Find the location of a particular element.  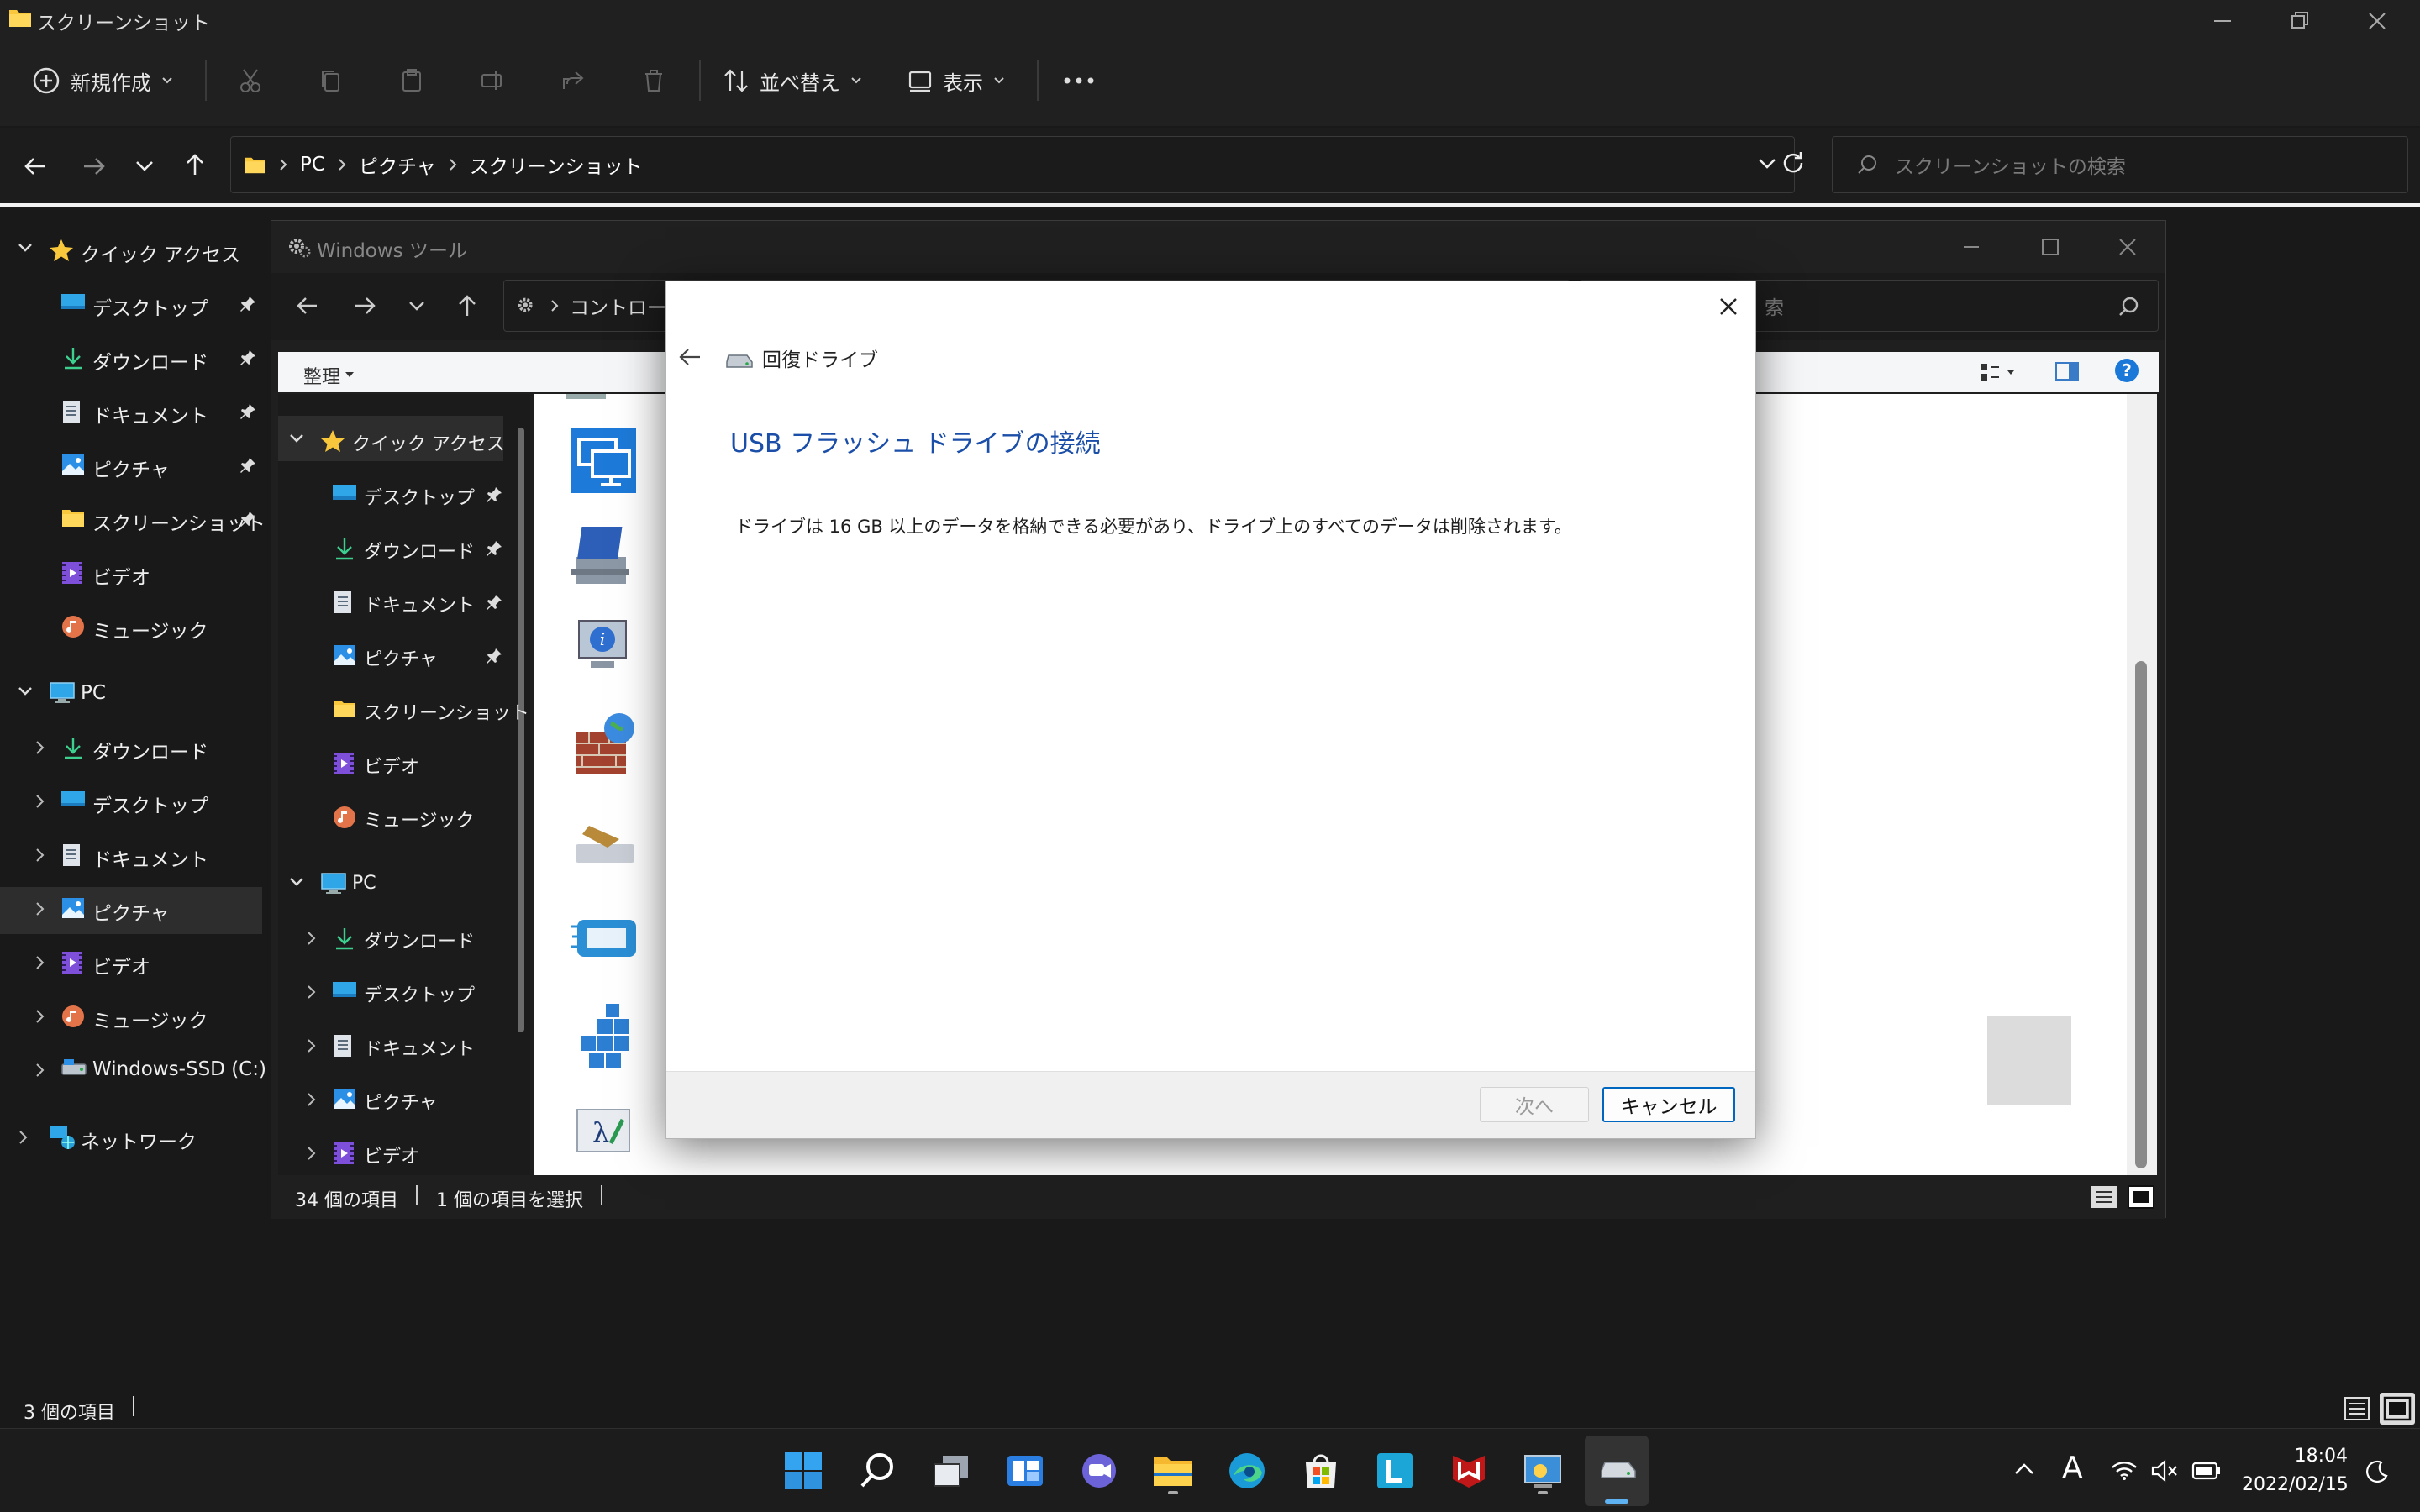

nav-pc-downloads: ダウンロード is located at coordinates (130, 748).